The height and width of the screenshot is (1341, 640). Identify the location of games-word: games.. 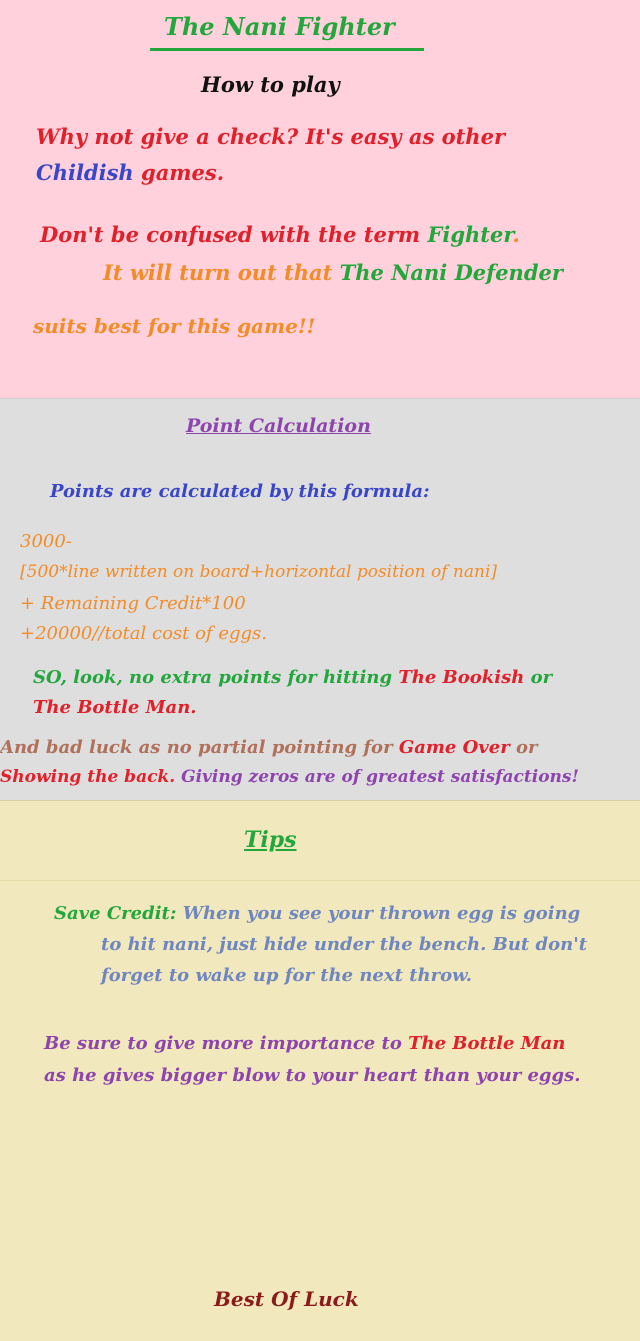
(183, 172).